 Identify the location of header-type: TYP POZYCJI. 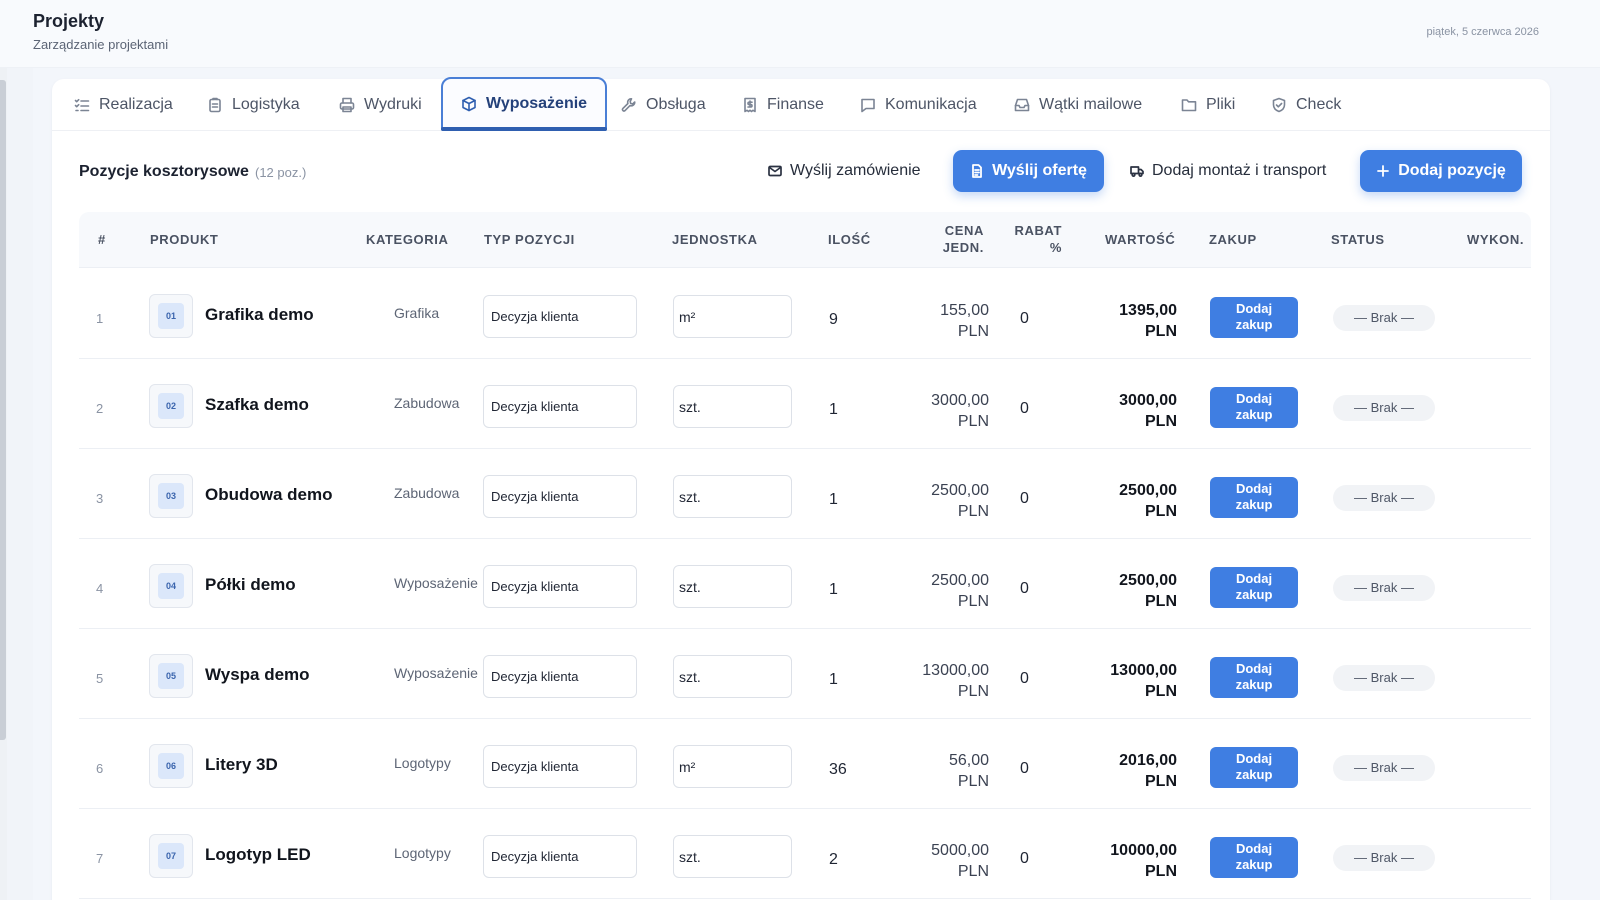
(529, 239).